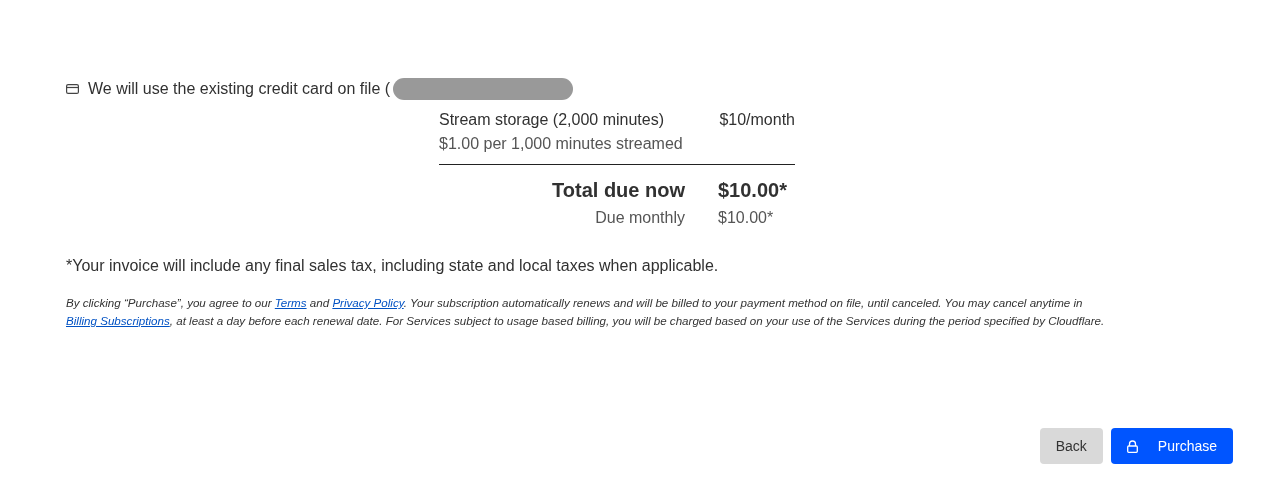 The width and height of the screenshot is (1269, 499). Describe the element at coordinates (618, 190) in the screenshot. I see `total-label: Total due now` at that location.